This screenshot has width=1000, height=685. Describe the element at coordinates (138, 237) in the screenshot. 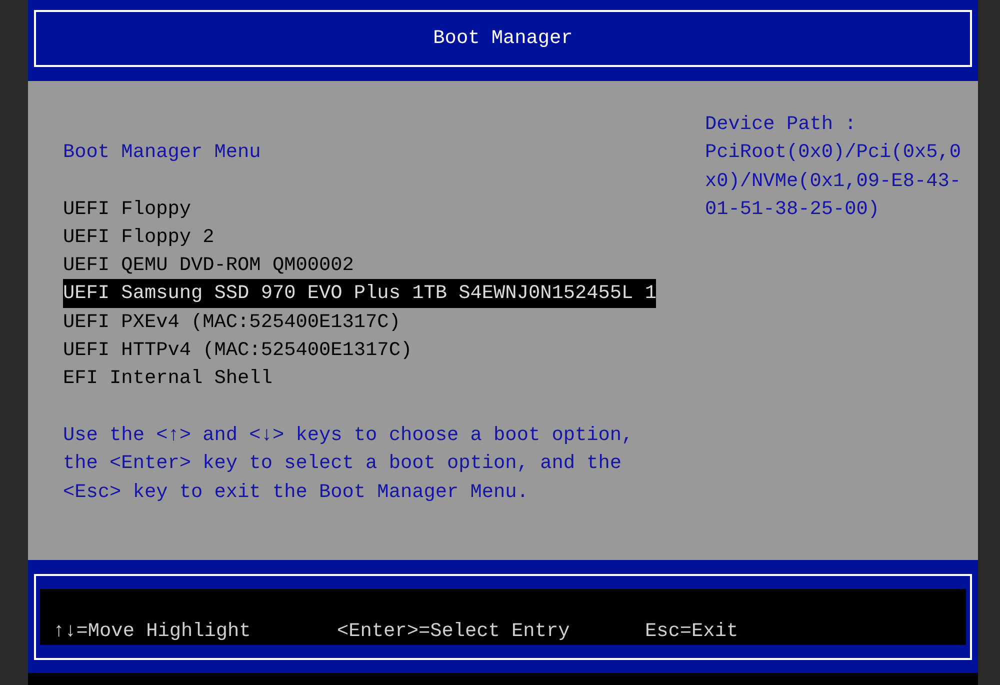

I see `boot-option: UEFI Floppy 2` at that location.